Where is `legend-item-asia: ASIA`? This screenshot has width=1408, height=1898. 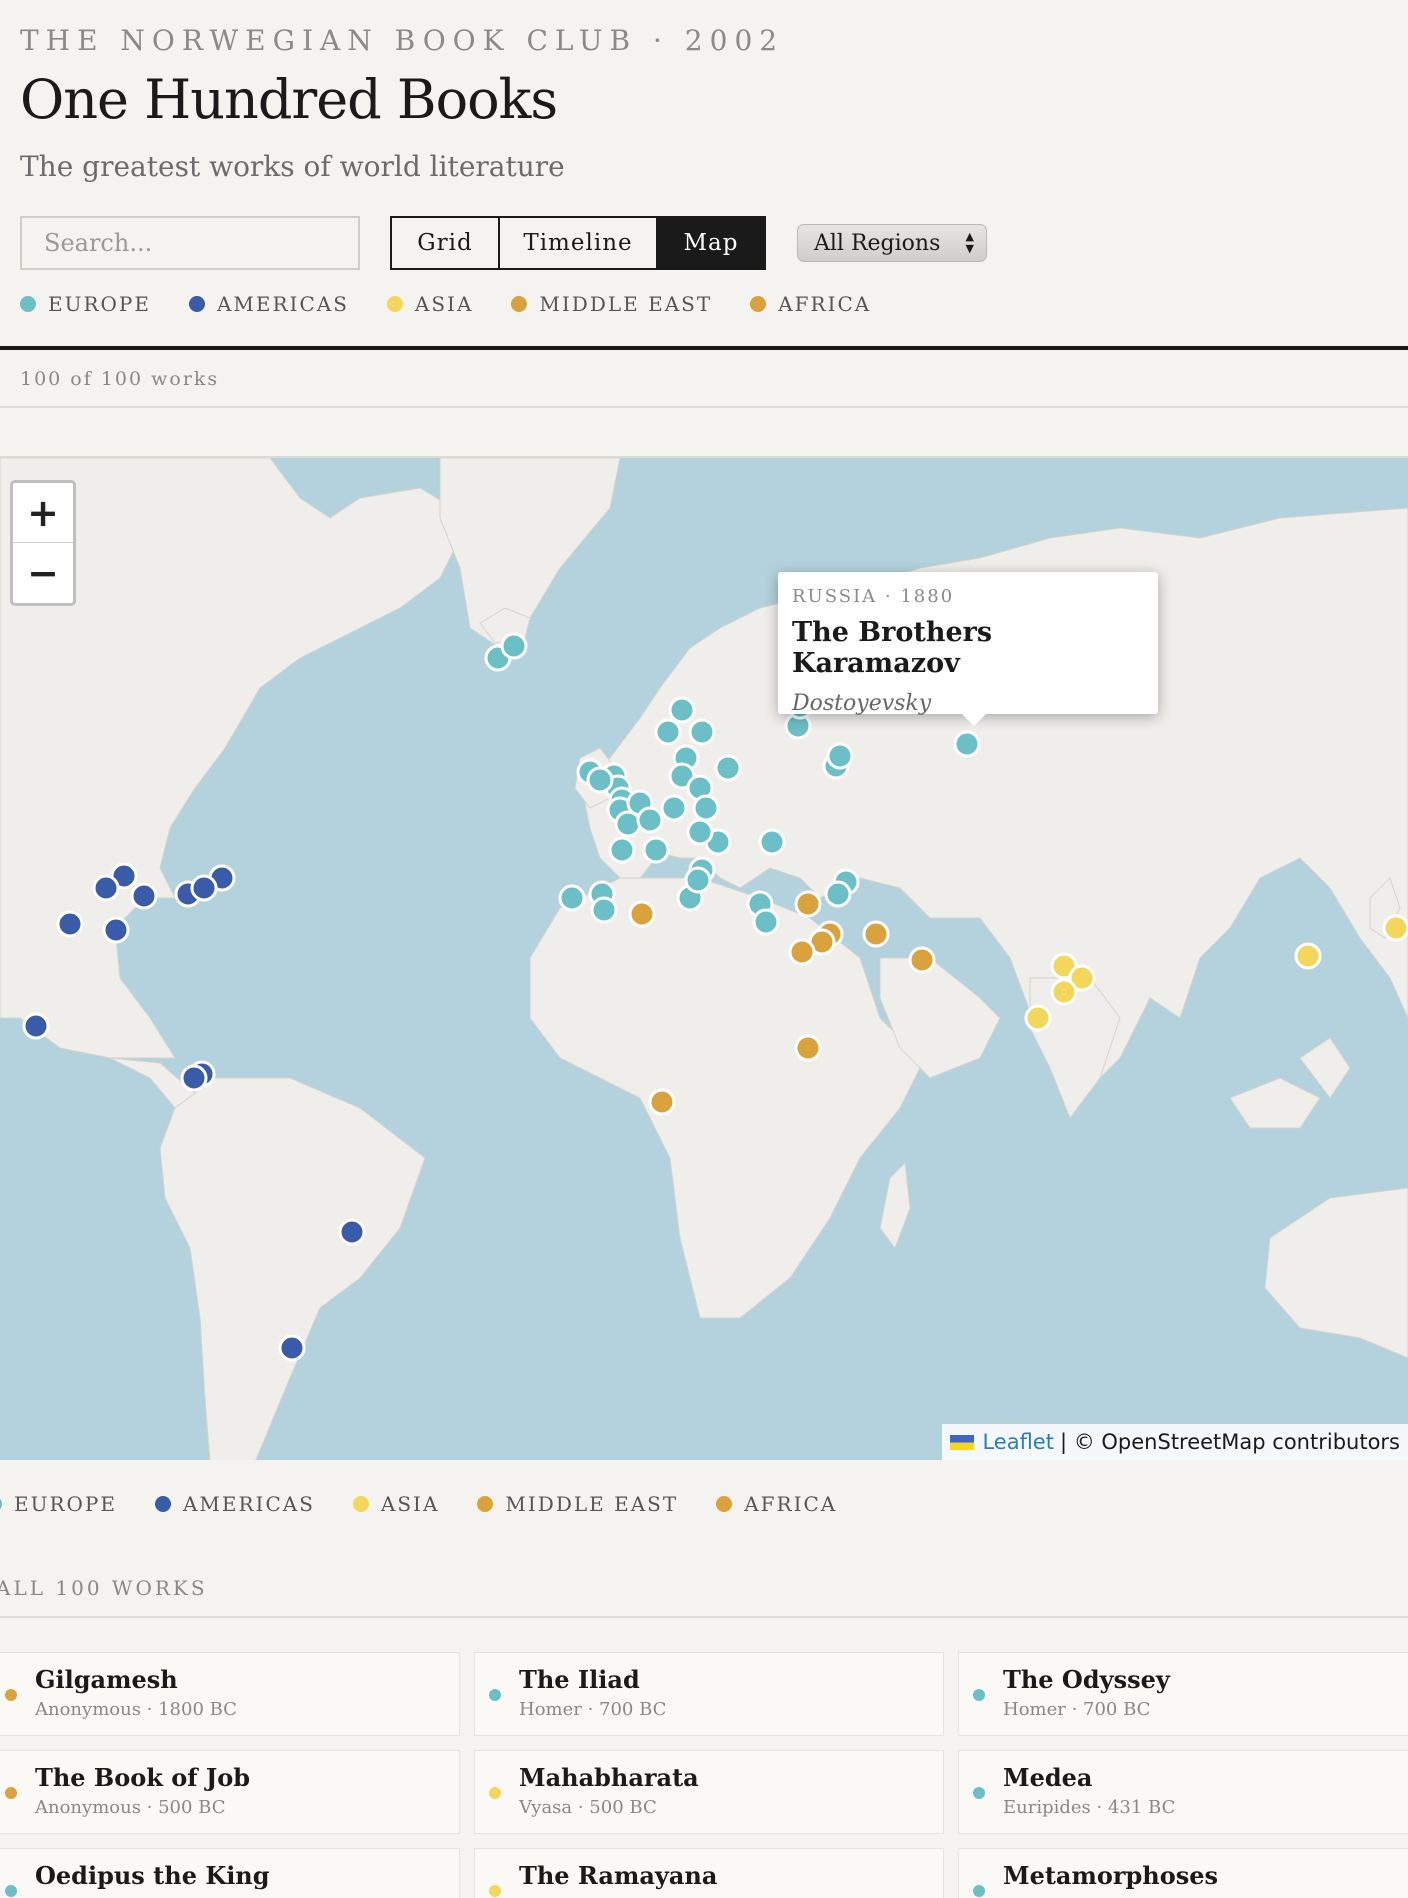 legend-item-asia: ASIA is located at coordinates (396, 1504).